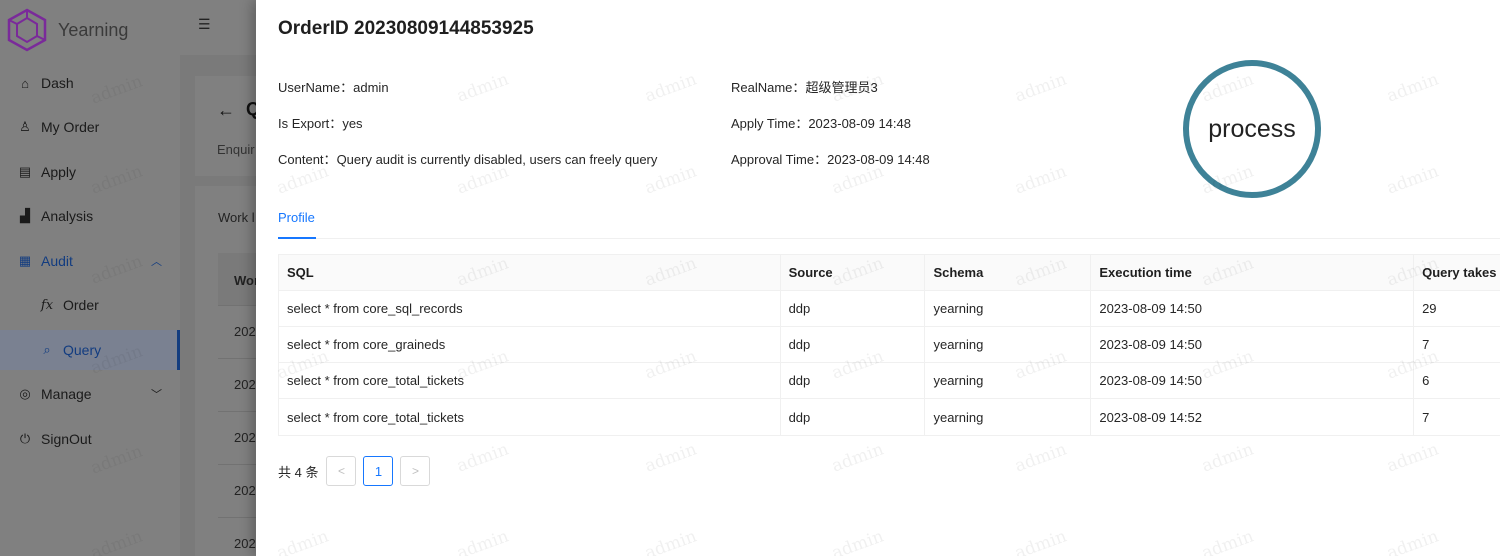 This screenshot has width=1500, height=556. I want to click on drawer-title: OrderID 20230809144853925, so click(406, 28).